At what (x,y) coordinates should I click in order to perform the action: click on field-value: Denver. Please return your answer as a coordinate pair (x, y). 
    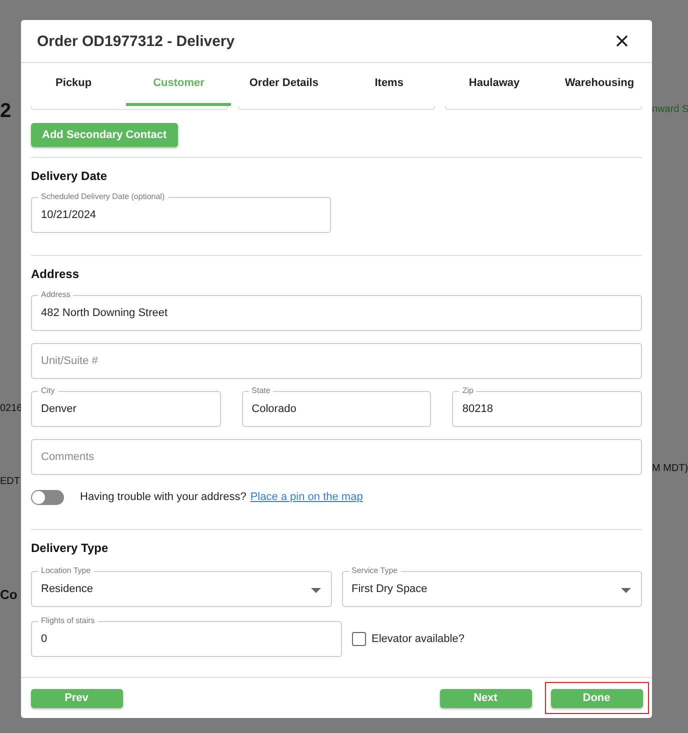
    Looking at the image, I should click on (58, 409).